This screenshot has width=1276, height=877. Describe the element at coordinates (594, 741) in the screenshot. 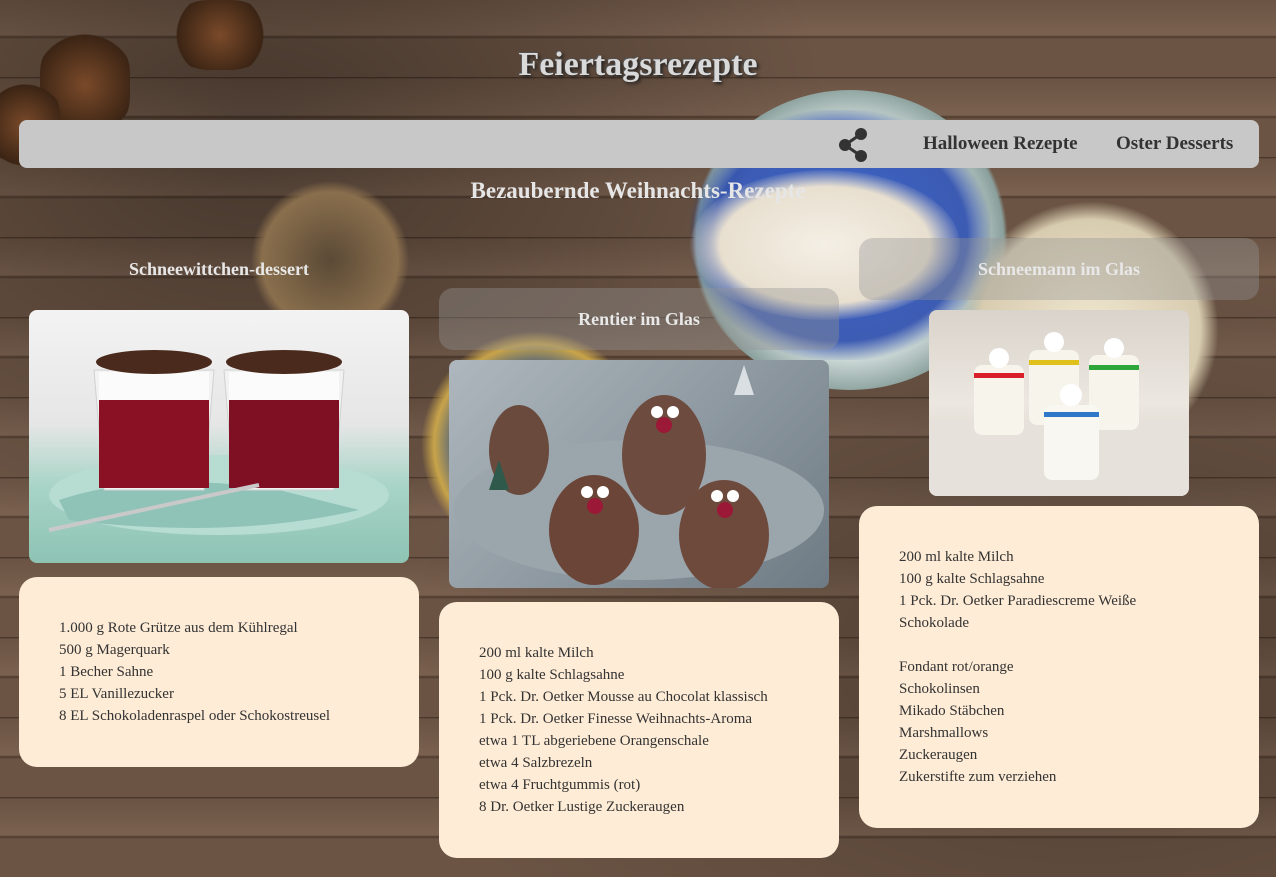

I see `ingredient-item: etwa 1 TL abgeriebene Orangenschale` at that location.